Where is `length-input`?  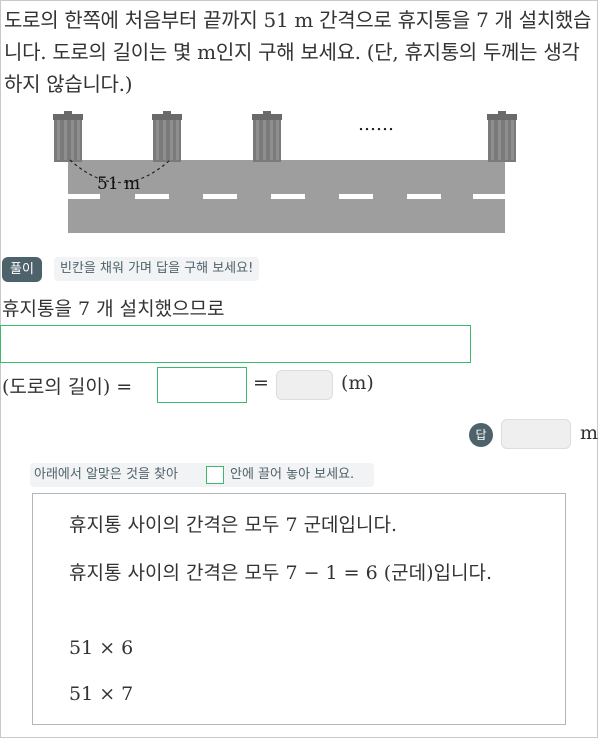
length-input is located at coordinates (304, 385).